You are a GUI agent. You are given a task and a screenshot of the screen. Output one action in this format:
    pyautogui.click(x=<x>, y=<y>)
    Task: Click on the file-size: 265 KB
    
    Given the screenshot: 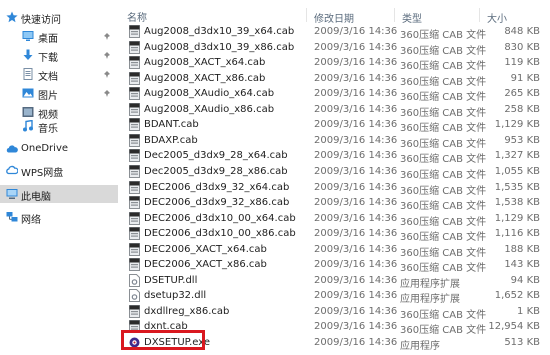 What is the action you would take?
    pyautogui.click(x=522, y=94)
    